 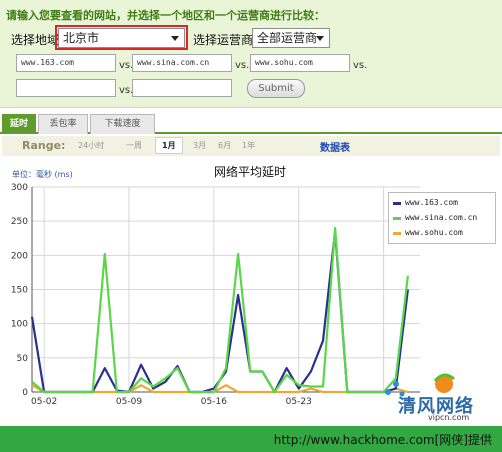 What do you see at coordinates (25, 393) in the screenshot?
I see `y-tick-label: 0` at bounding box center [25, 393].